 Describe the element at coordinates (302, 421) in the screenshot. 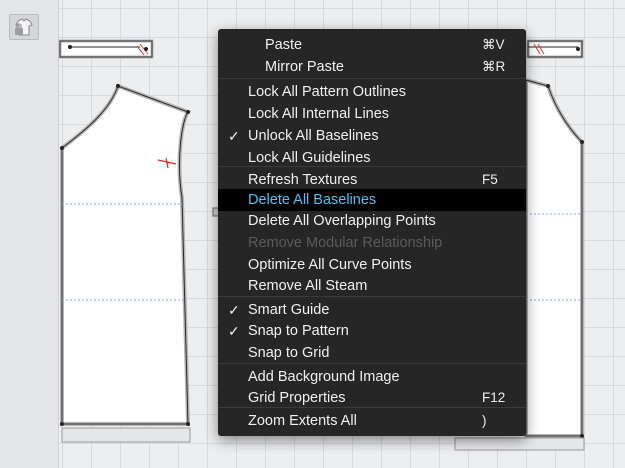

I see `menu-item-label: Zoom Extents All` at that location.